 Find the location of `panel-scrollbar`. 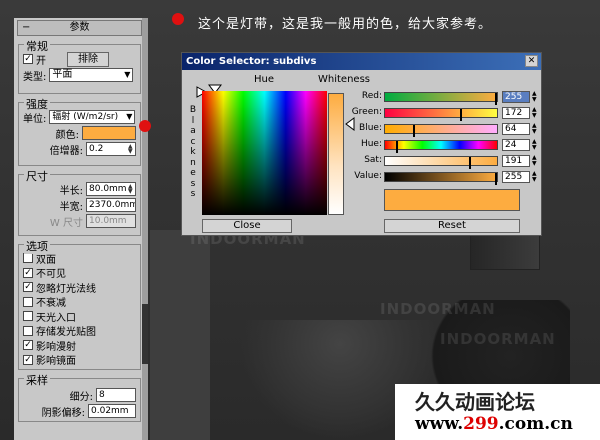

panel-scrollbar is located at coordinates (145, 229).